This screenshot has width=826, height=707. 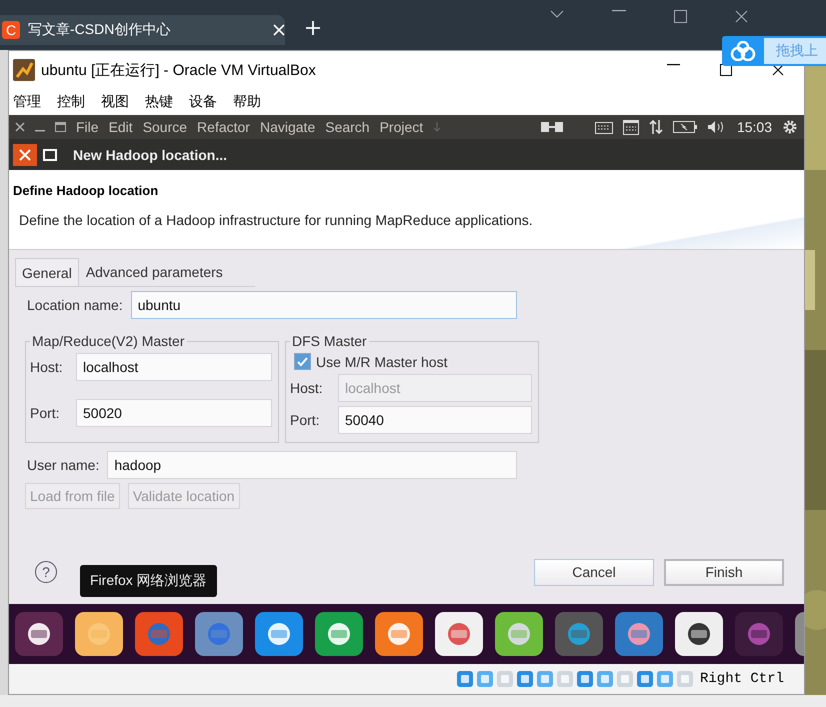 What do you see at coordinates (743, 51) in the screenshot?
I see `cloud-icon` at bounding box center [743, 51].